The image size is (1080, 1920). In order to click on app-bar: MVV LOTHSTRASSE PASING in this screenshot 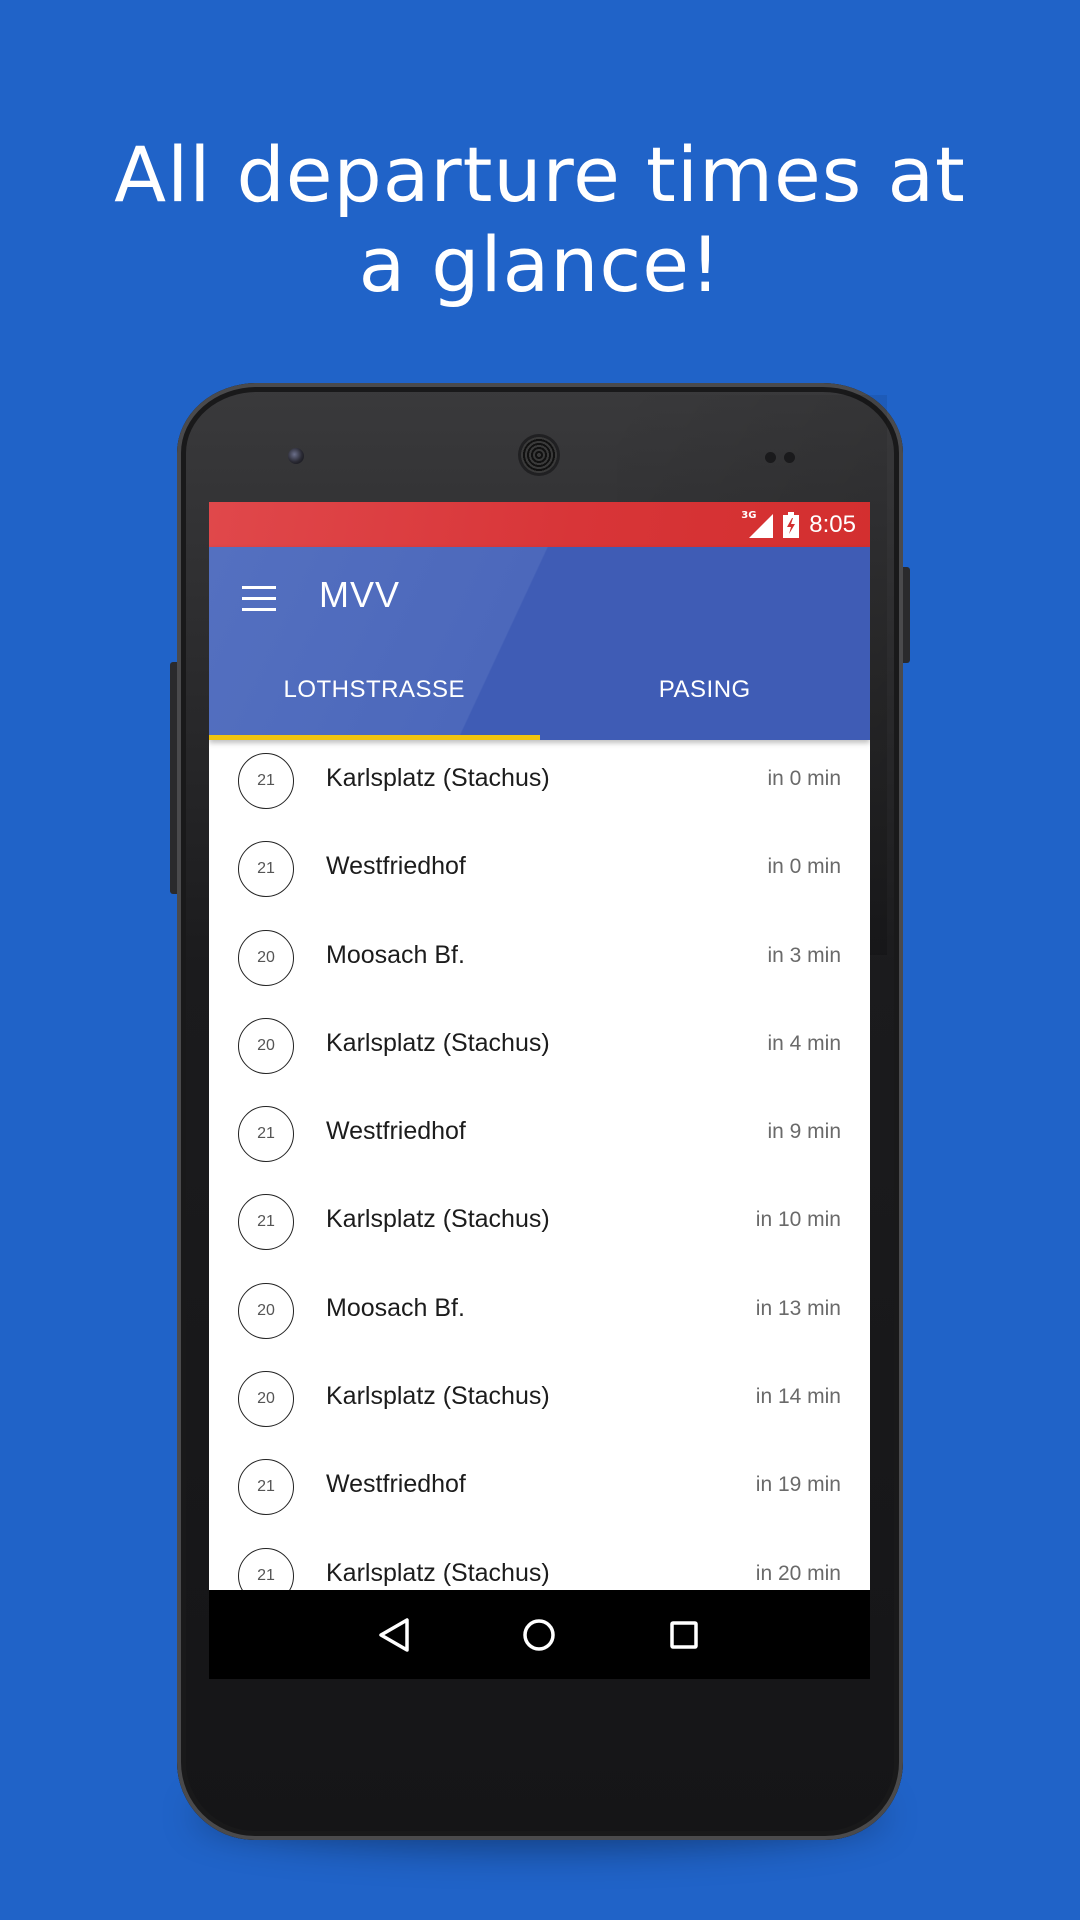, I will do `click(539, 643)`.